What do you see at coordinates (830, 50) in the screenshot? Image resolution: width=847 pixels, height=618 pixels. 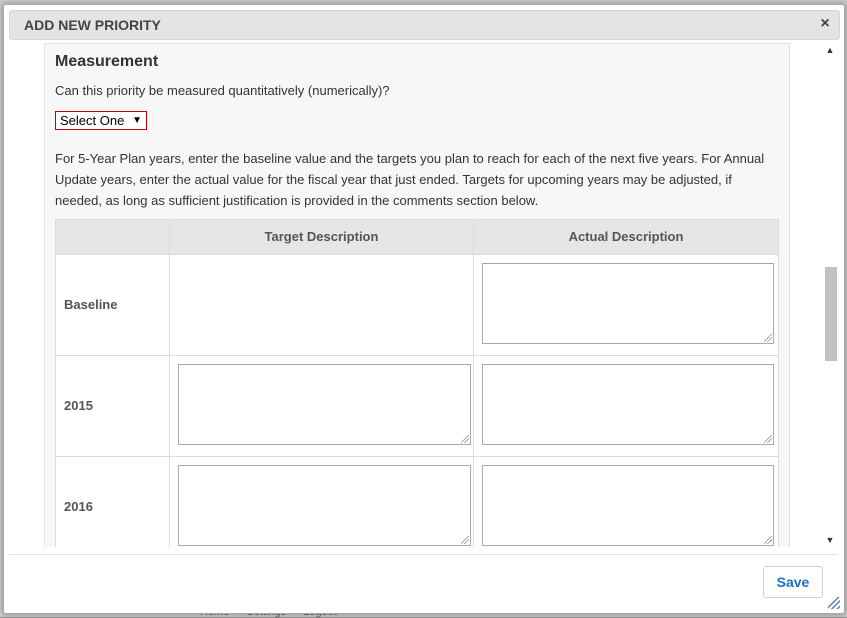 I see `scroll-up-icon: ▲` at bounding box center [830, 50].